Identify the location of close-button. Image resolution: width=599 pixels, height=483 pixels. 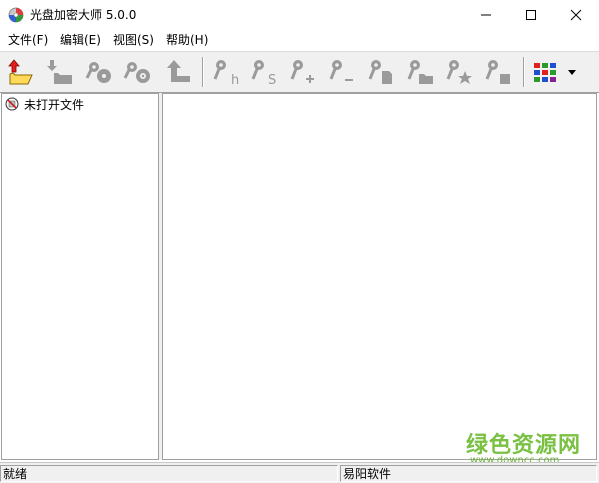
(576, 15).